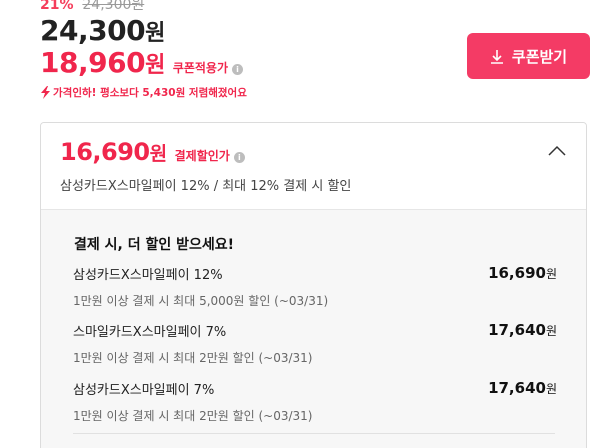 Image resolution: width=609 pixels, height=448 pixels. I want to click on offer-amount: 16,690원, so click(522, 273).